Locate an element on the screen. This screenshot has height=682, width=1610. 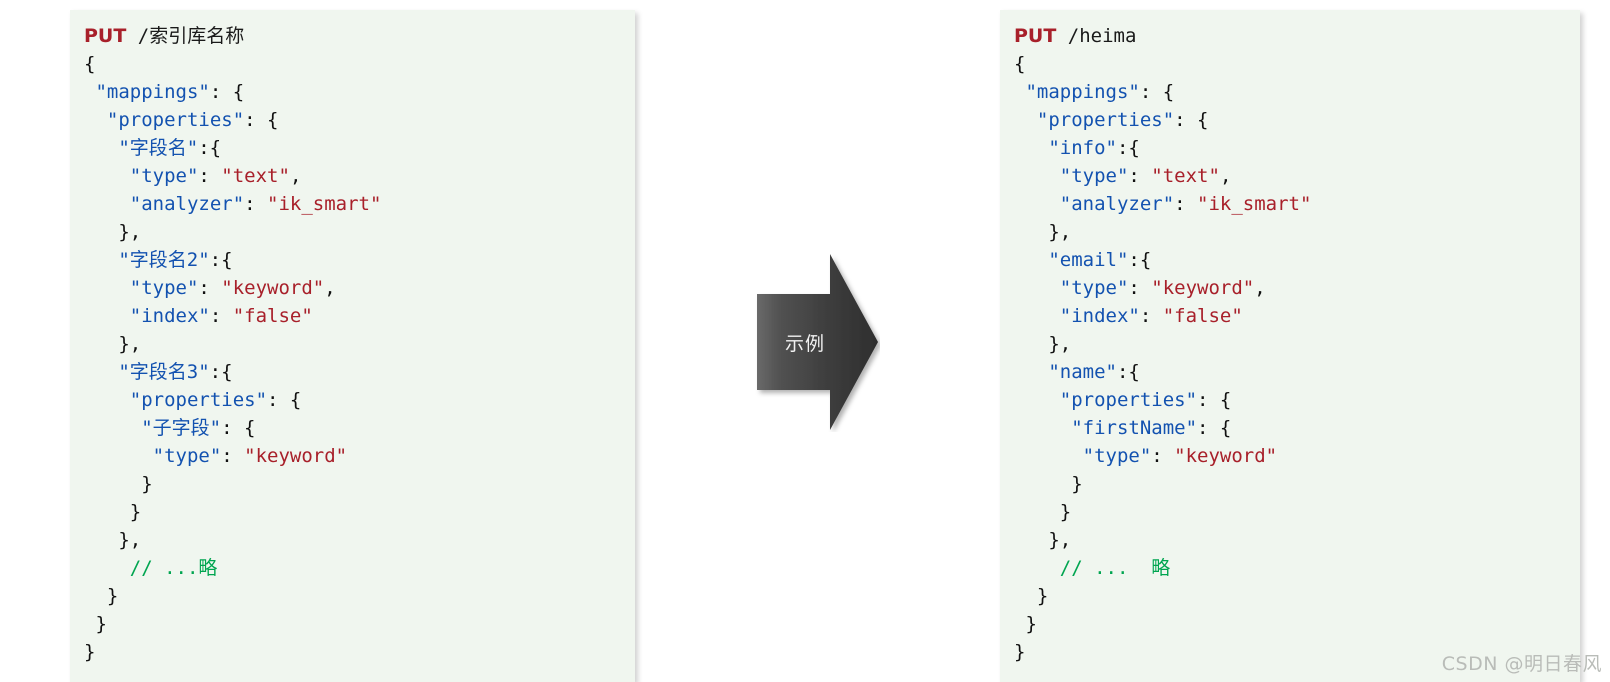
code-line: // ...略 is located at coordinates (359, 568).